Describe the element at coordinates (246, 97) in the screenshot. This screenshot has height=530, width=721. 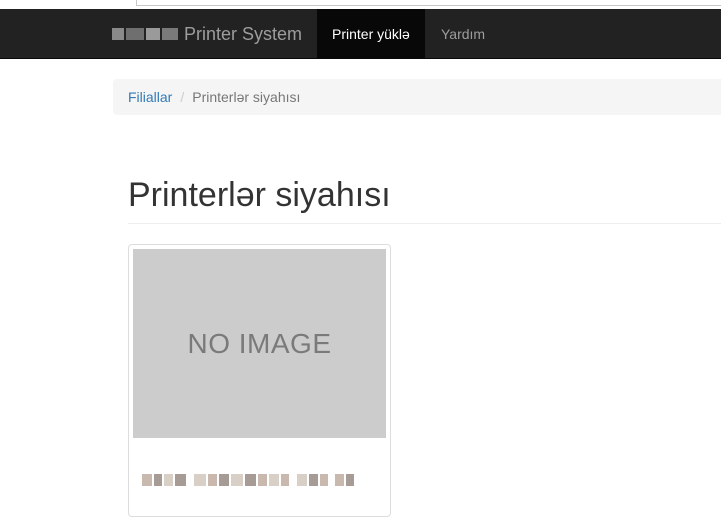
I see `breadcrumb-current: Printerlər siyahısı` at that location.